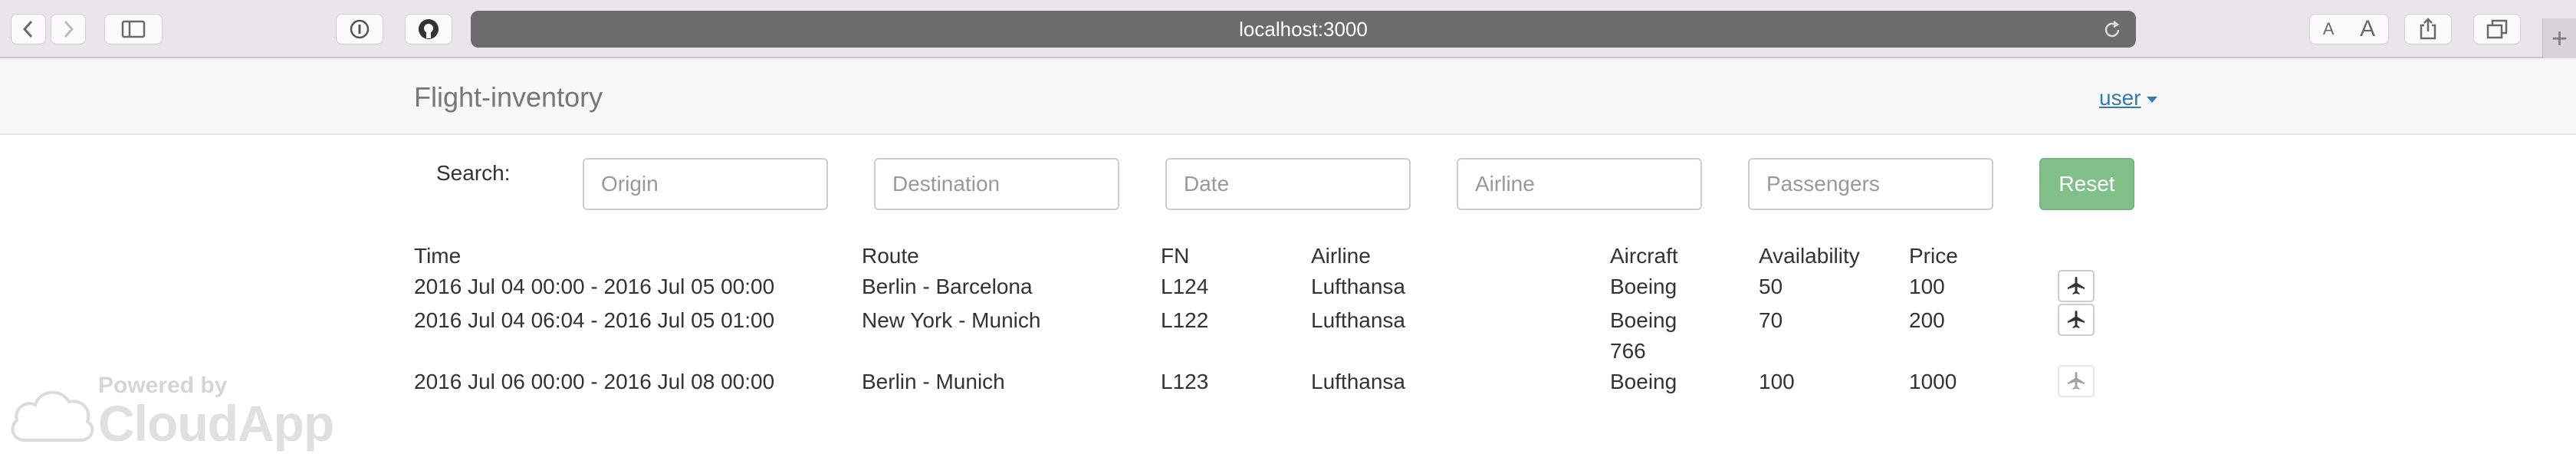  I want to click on tabs-overview-button, so click(2497, 29).